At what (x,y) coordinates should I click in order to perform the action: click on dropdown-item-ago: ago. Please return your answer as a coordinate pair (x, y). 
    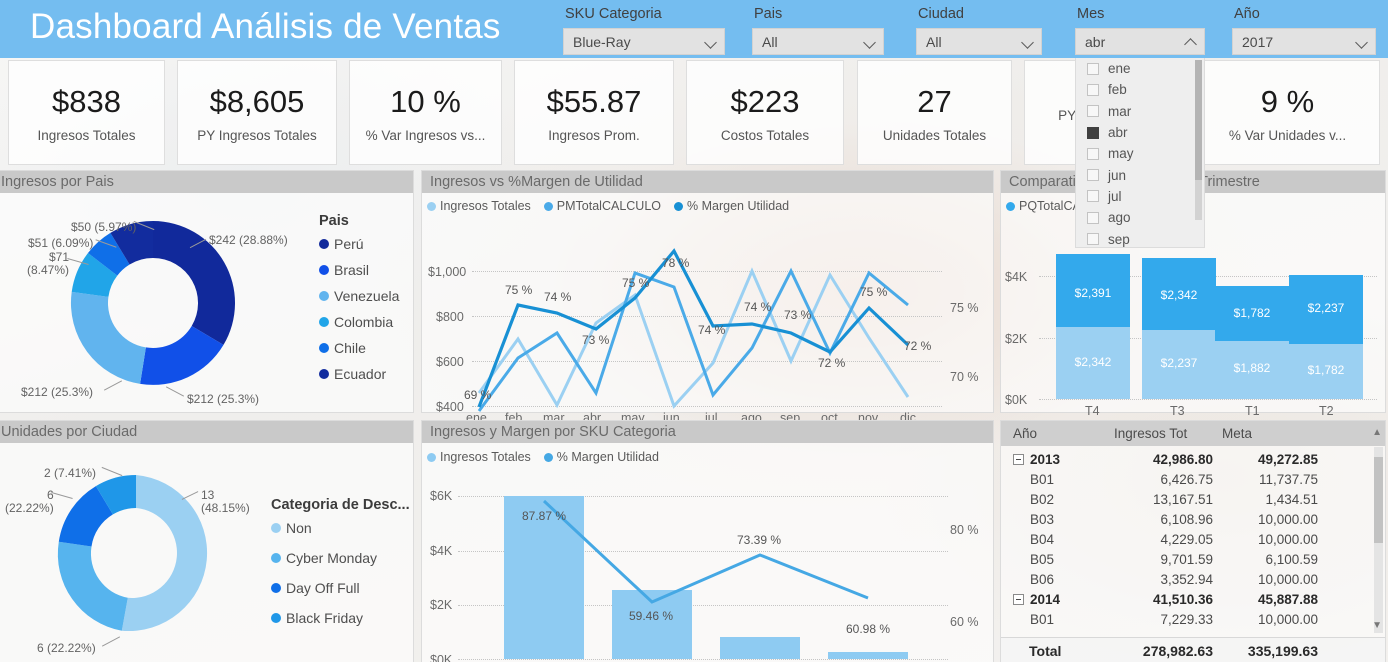
    Looking at the image, I should click on (1140, 217).